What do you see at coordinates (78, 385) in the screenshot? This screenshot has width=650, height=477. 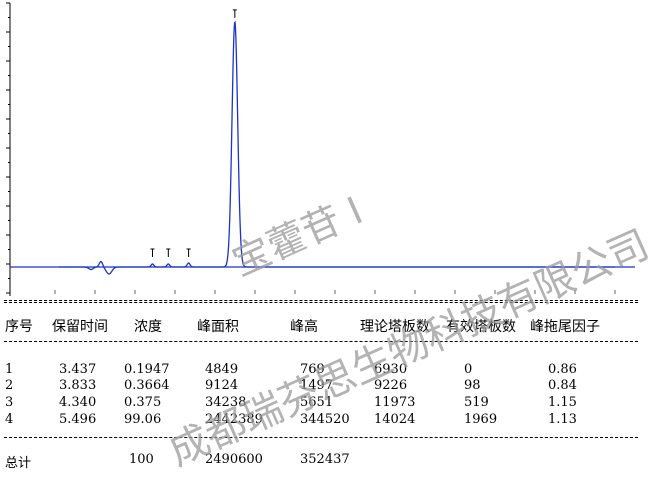 I see `table-cell: 3.833` at bounding box center [78, 385].